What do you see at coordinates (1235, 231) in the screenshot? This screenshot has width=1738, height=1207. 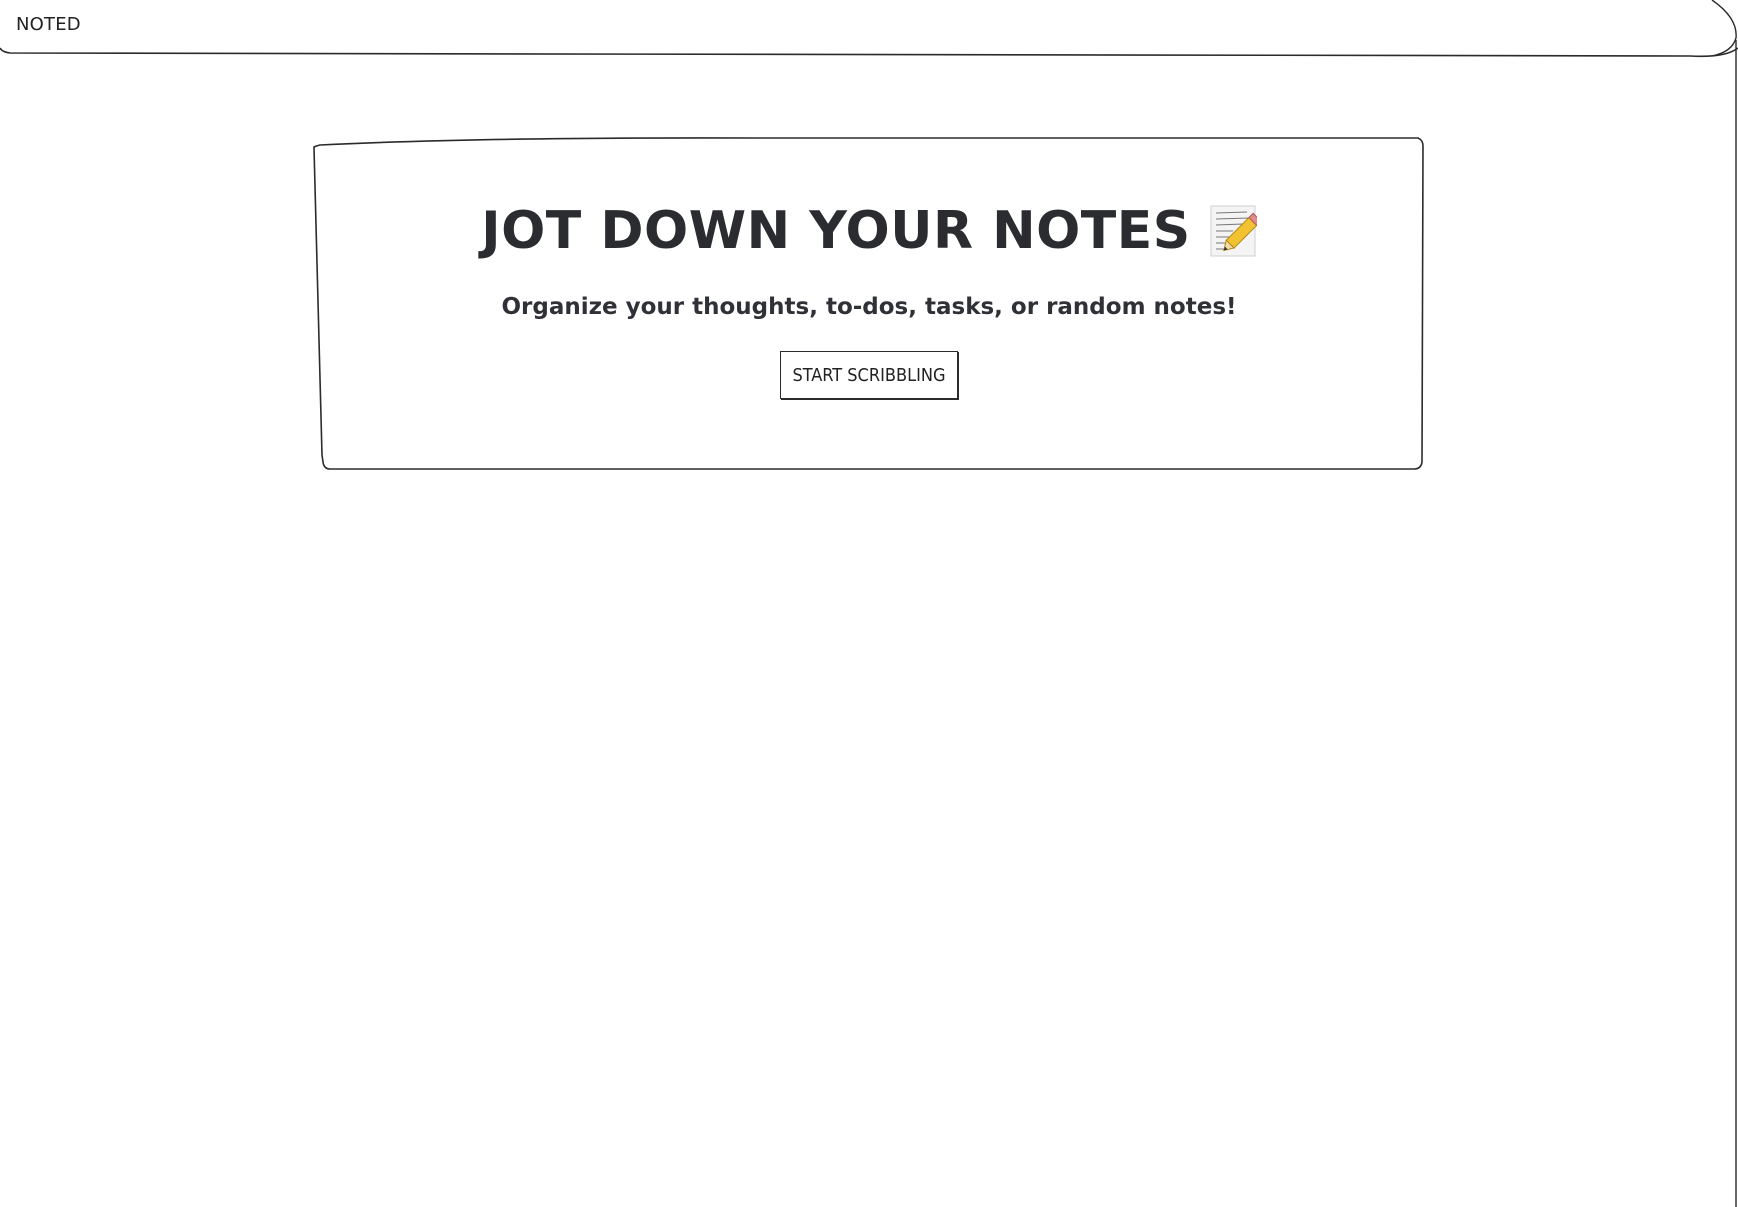 I see `memo-icon` at bounding box center [1235, 231].